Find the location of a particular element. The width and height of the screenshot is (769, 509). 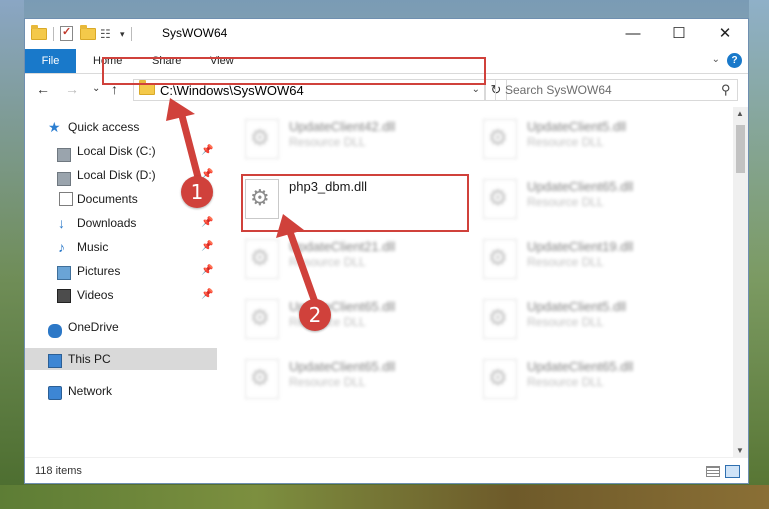

file-item: UpdateClient42.dll Resource DLL is located at coordinates (360, 141).